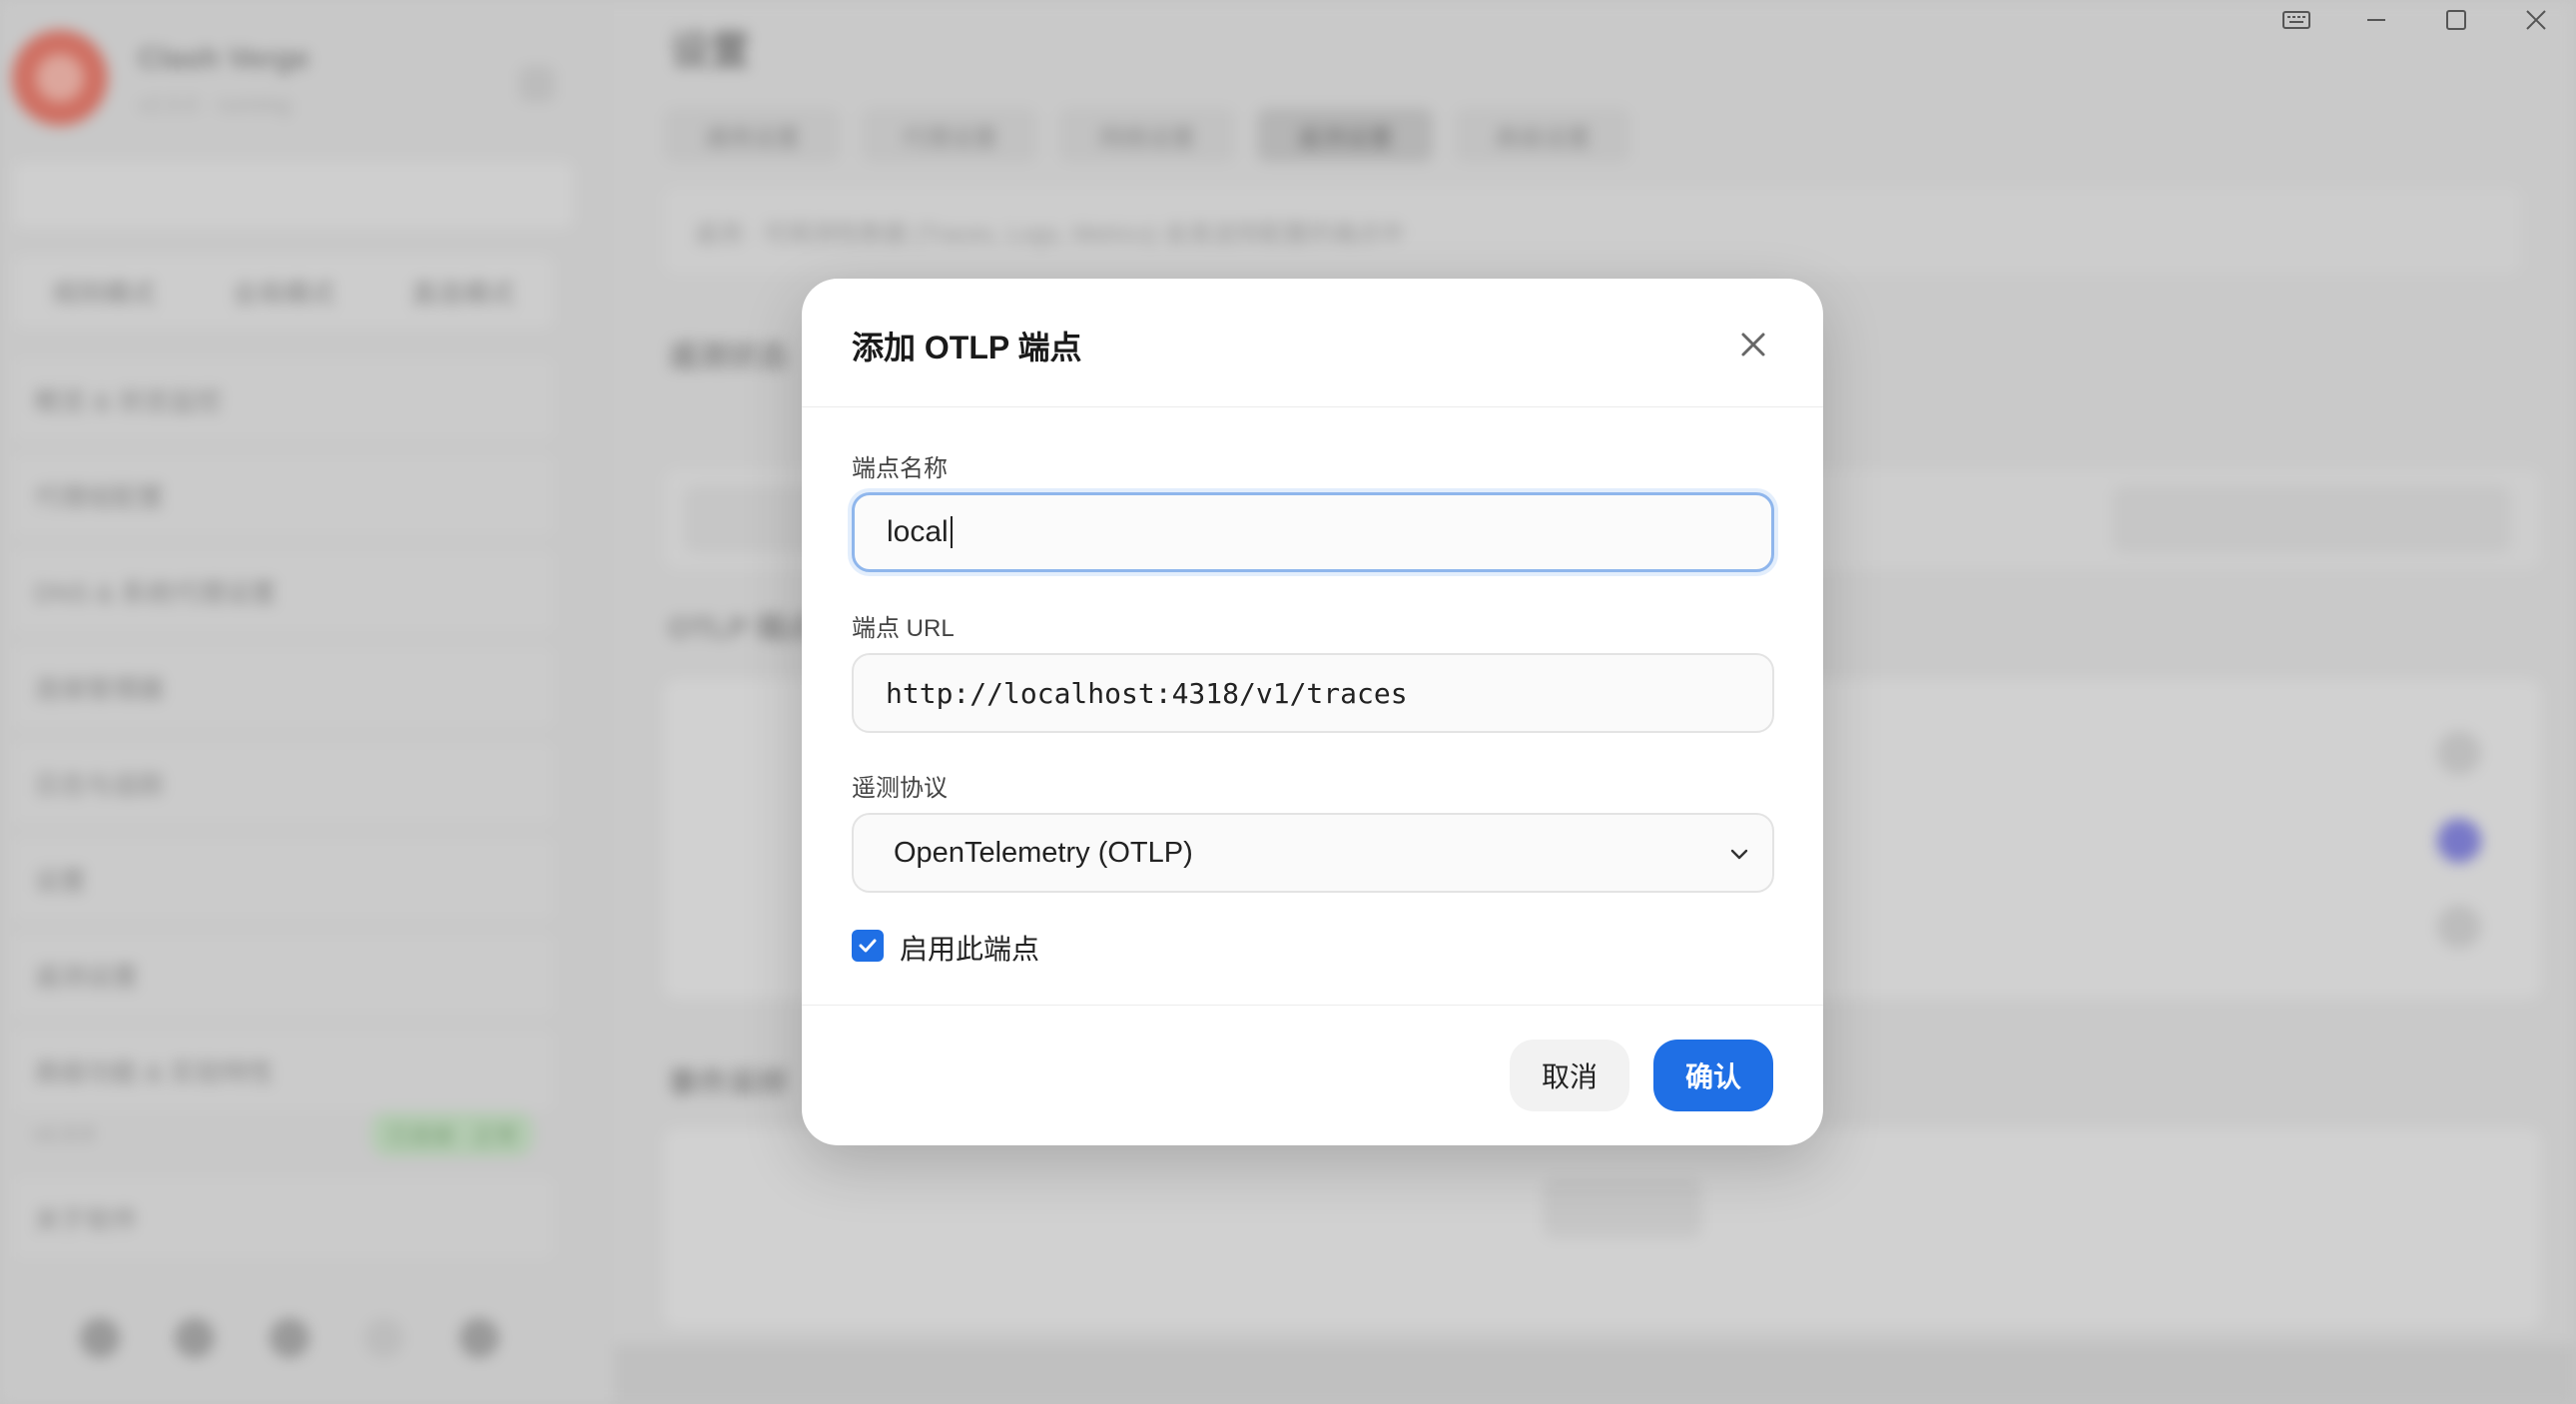 This screenshot has height=1404, width=2576. I want to click on page-title: 设置, so click(710, 51).